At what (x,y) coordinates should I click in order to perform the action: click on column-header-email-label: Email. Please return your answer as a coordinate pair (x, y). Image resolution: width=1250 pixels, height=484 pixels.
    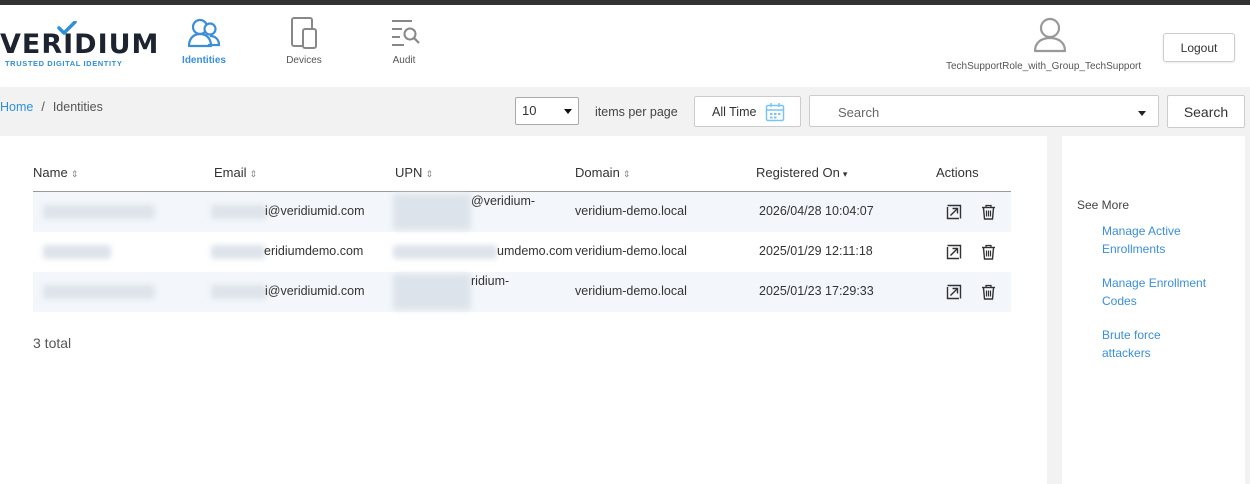
    Looking at the image, I should click on (230, 172).